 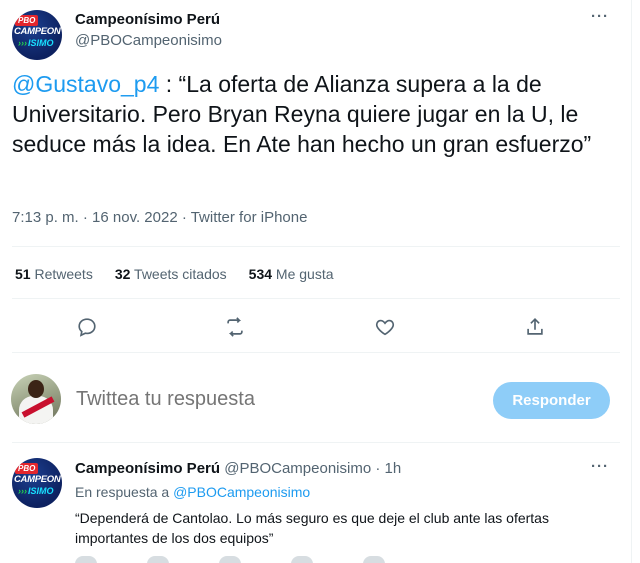 I want to click on reply-header: Campeonísimo Perú @PBOCampeonisimo · 1h, so click(x=238, y=468).